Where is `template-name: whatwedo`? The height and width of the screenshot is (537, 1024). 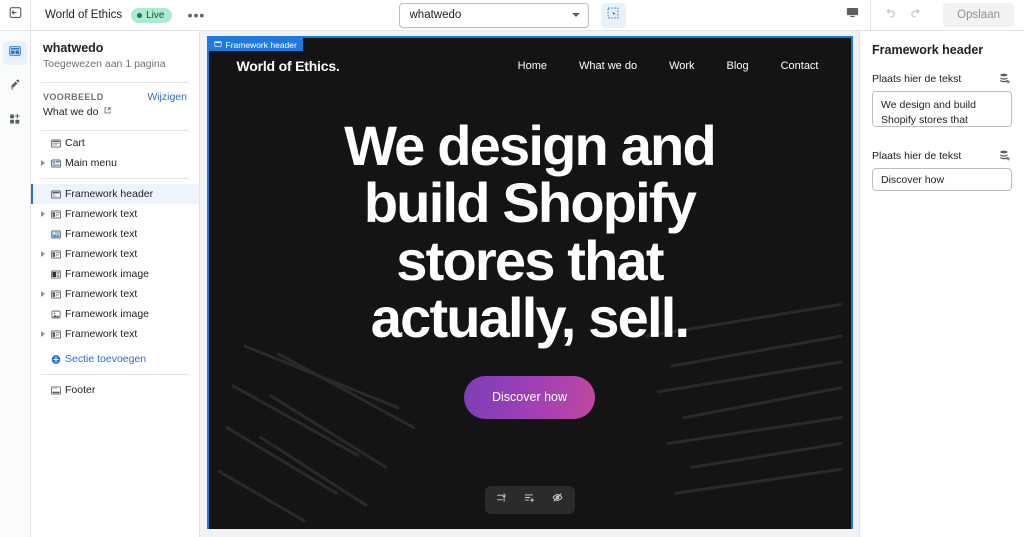 template-name: whatwedo is located at coordinates (73, 48).